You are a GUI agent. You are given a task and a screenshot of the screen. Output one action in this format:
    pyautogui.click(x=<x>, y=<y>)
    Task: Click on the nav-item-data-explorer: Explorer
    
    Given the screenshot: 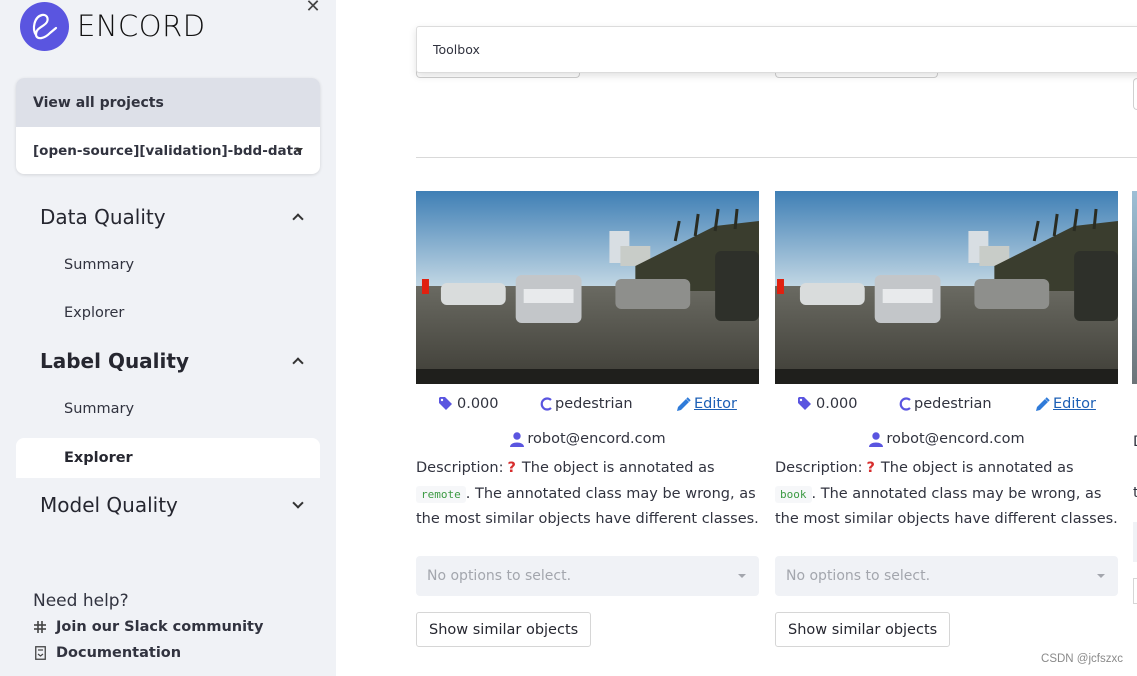 What is the action you would take?
    pyautogui.click(x=94, y=313)
    